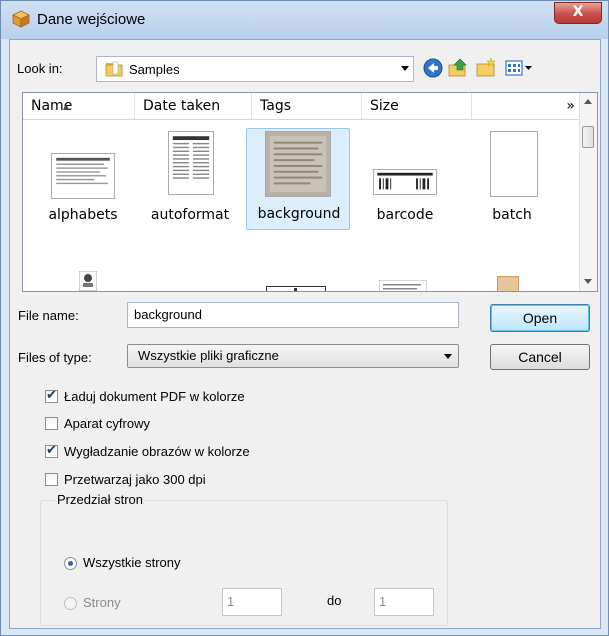 Image resolution: width=609 pixels, height=636 pixels. What do you see at coordinates (107, 423) in the screenshot?
I see `checkbox-digital-camera-label: Aparat cyfrowy` at bounding box center [107, 423].